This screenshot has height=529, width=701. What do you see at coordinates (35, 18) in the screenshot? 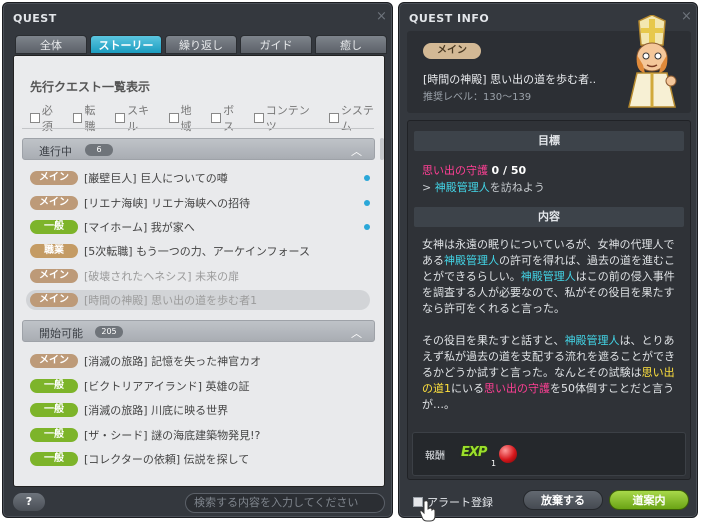
I see `window-title: QUEST` at bounding box center [35, 18].